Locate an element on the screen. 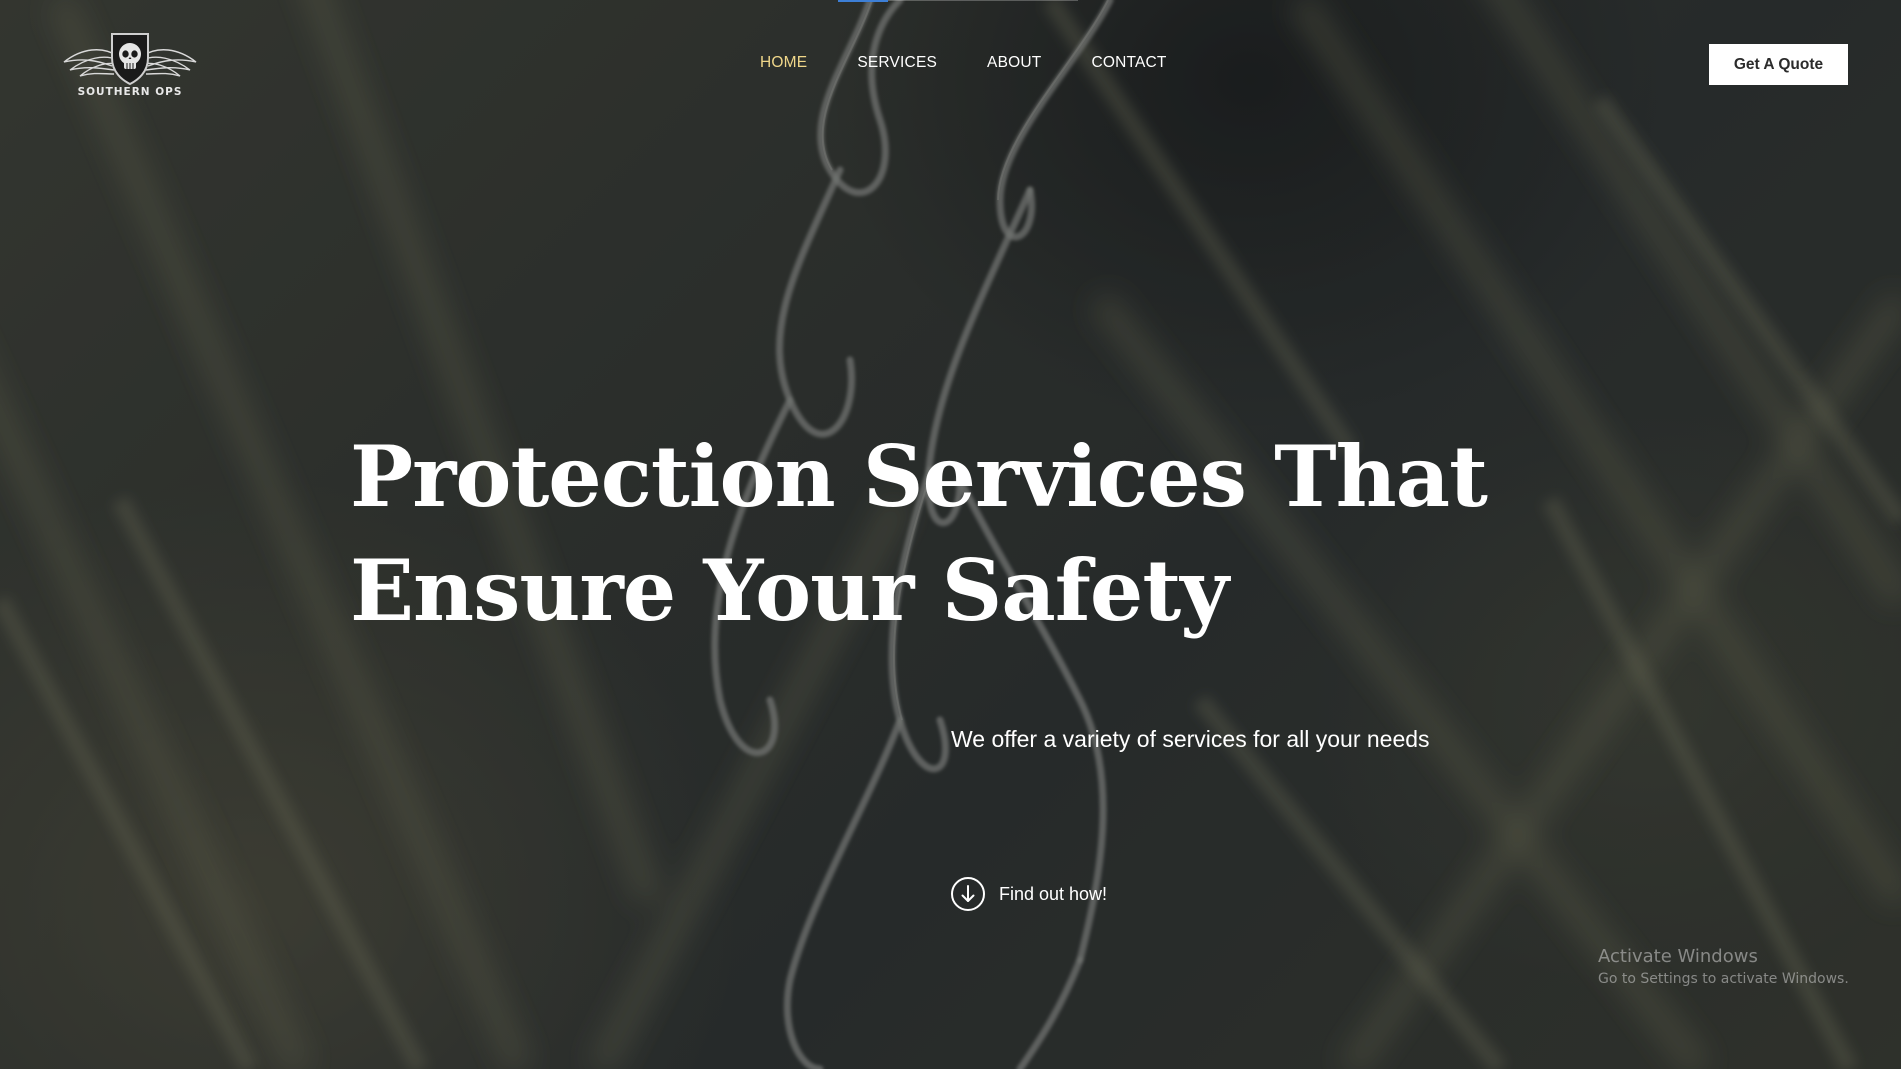 The width and height of the screenshot is (1901, 1069). find-out-how-label: Find out how! is located at coordinates (1053, 893).